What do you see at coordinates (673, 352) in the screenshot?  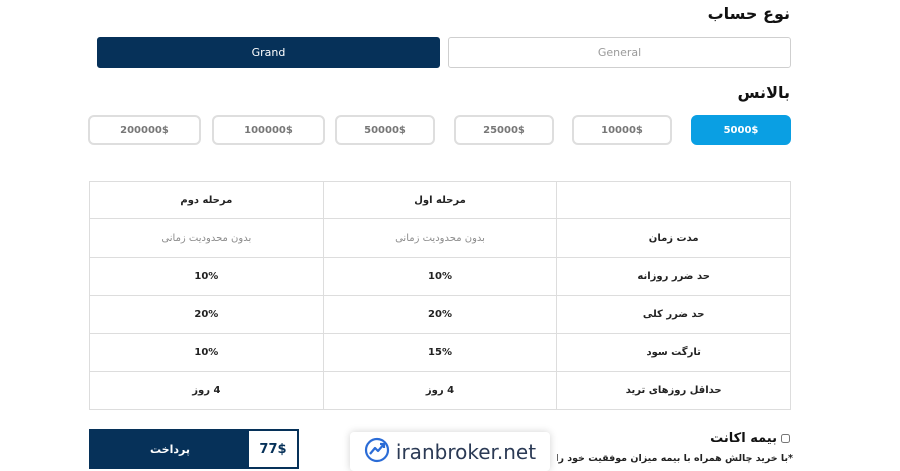 I see `row-label: تارگت سود` at bounding box center [673, 352].